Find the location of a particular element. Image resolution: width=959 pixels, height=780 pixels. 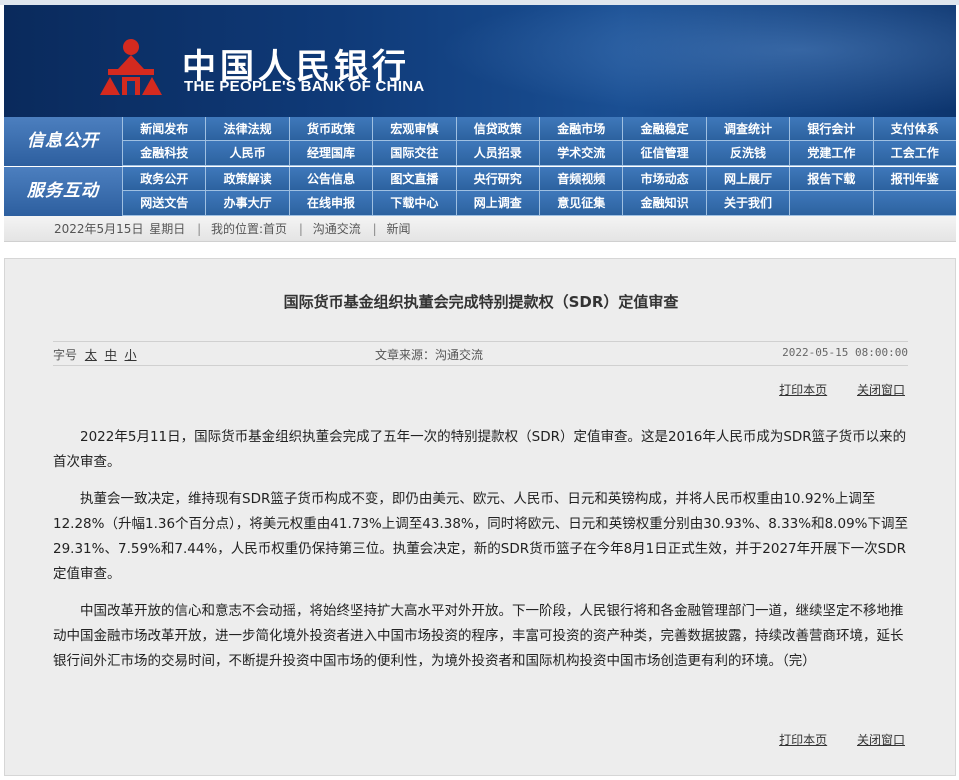

nav-item: 反洗钱 is located at coordinates (747, 153).